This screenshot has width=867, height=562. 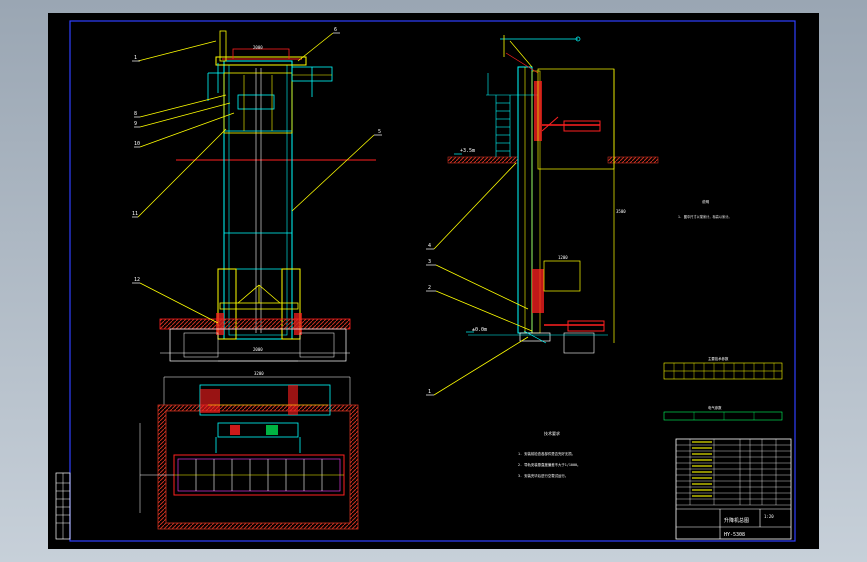 I want to click on callout-label: 8, so click(x=135, y=114).